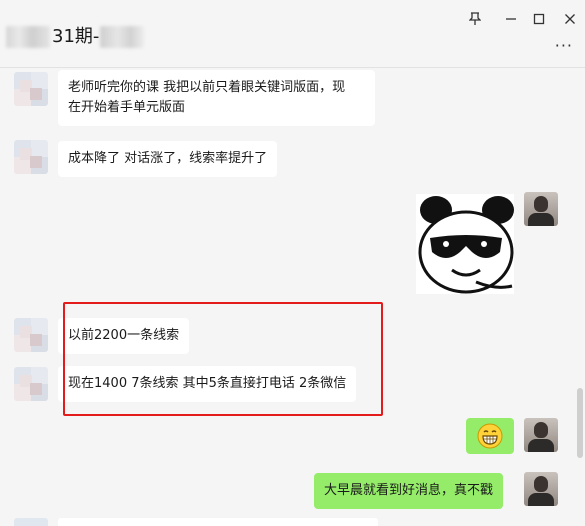 The height and width of the screenshot is (526, 585). I want to click on maximize-icon, so click(539, 19).